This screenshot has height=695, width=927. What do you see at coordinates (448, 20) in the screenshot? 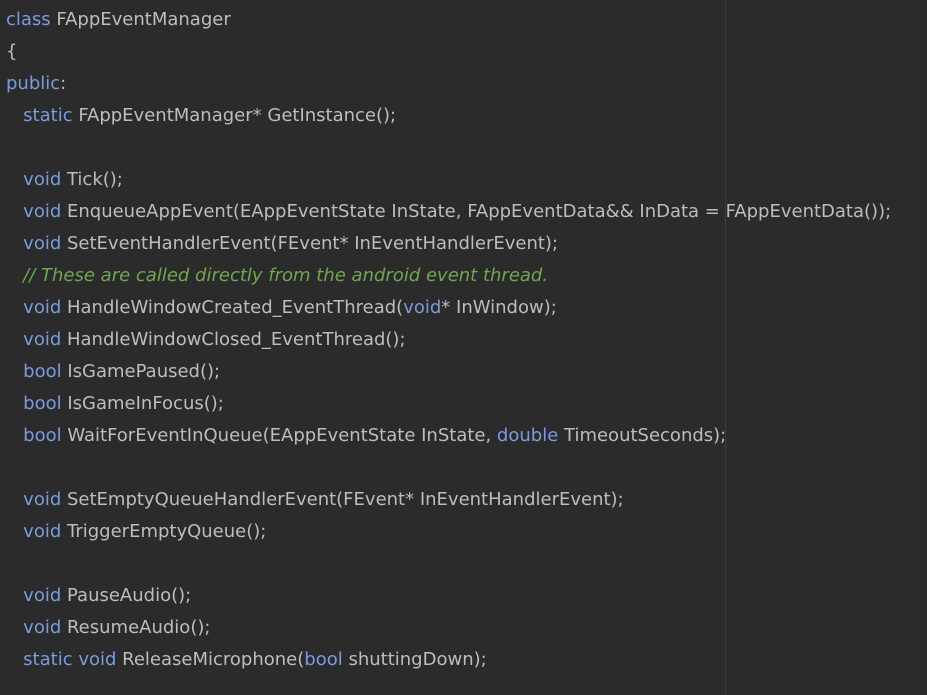
I see `code-line: class FAppEventManager` at bounding box center [448, 20].